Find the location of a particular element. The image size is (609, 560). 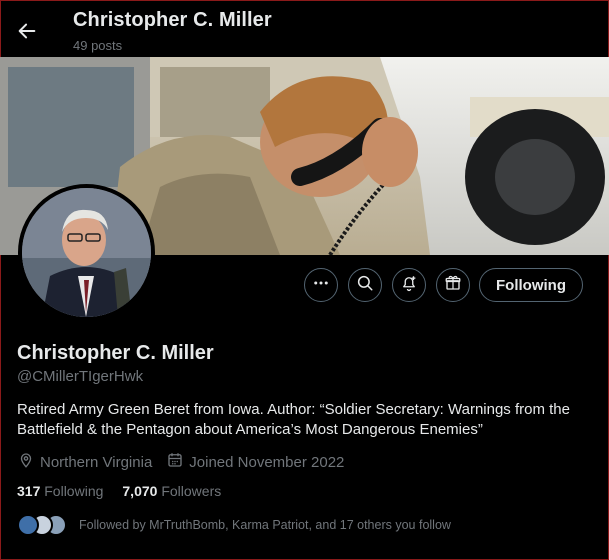

search-profile-button is located at coordinates (365, 285).